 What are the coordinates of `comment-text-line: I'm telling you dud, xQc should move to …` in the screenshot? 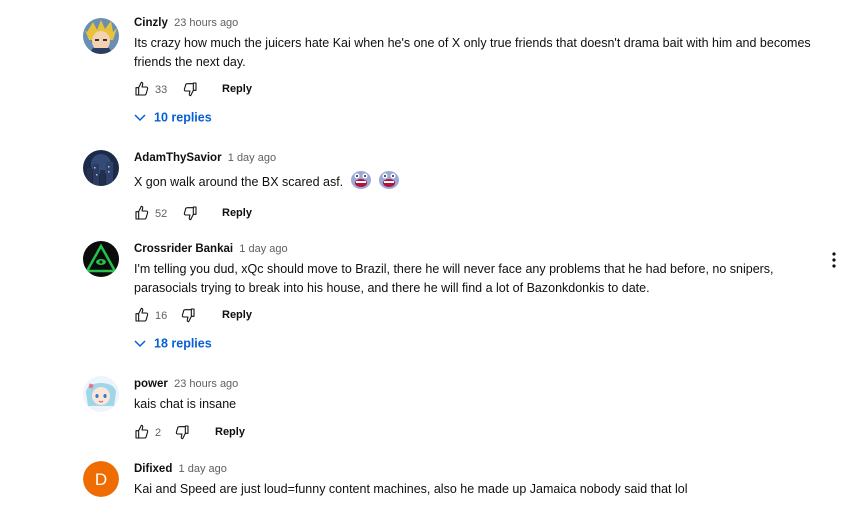 It's located at (454, 269).